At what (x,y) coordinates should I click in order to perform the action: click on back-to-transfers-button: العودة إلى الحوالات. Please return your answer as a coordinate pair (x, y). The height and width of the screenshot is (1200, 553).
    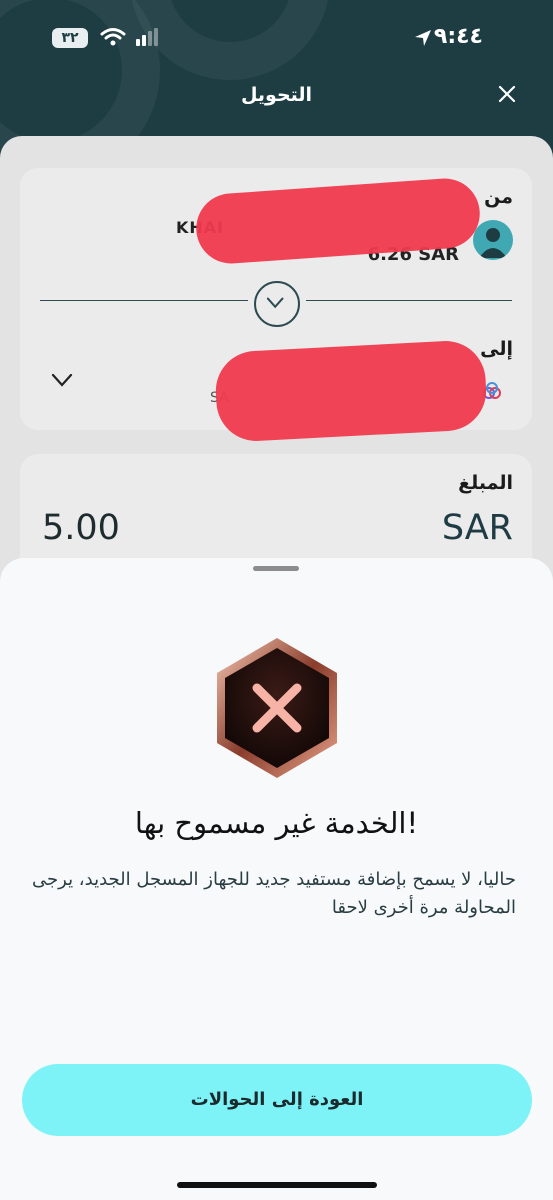
    Looking at the image, I should click on (277, 1100).